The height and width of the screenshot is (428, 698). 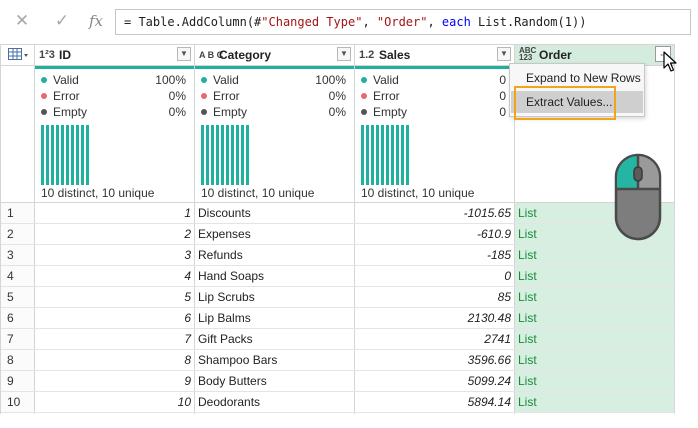 What do you see at coordinates (434, 55) in the screenshot?
I see `column-header-sales: 1.2 Sales ▼` at bounding box center [434, 55].